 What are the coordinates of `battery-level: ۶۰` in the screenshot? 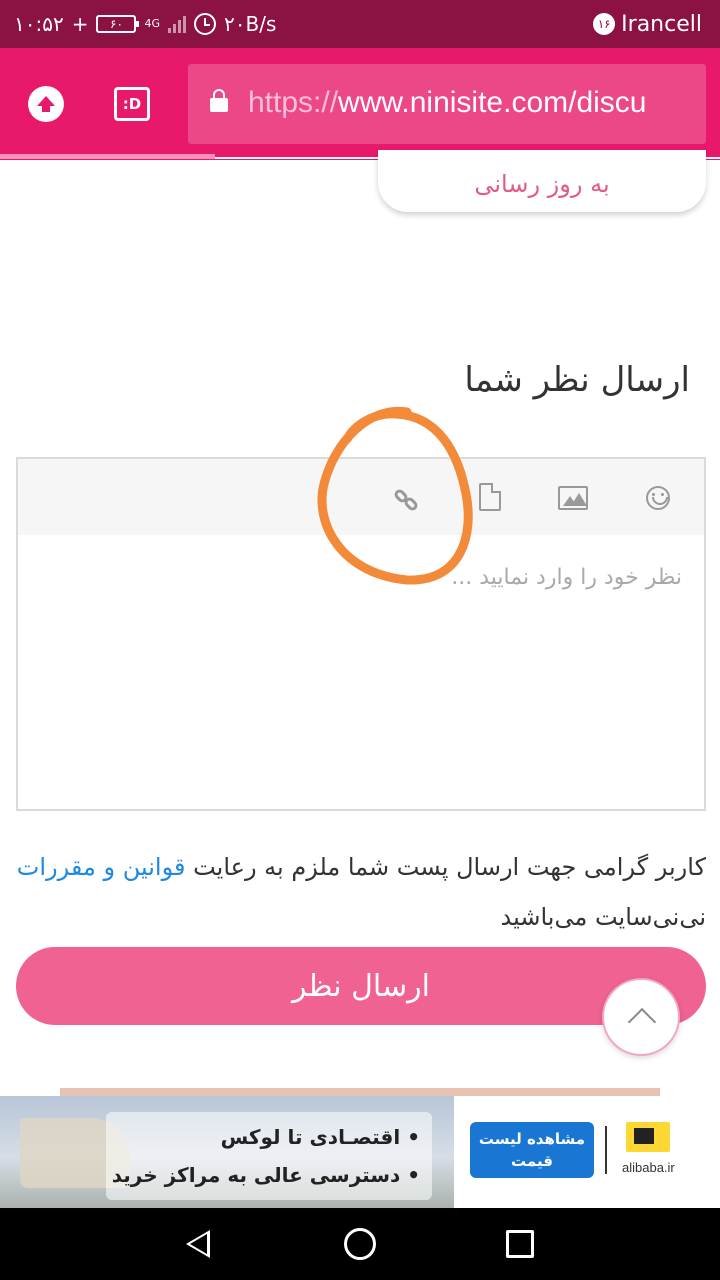 It's located at (116, 24).